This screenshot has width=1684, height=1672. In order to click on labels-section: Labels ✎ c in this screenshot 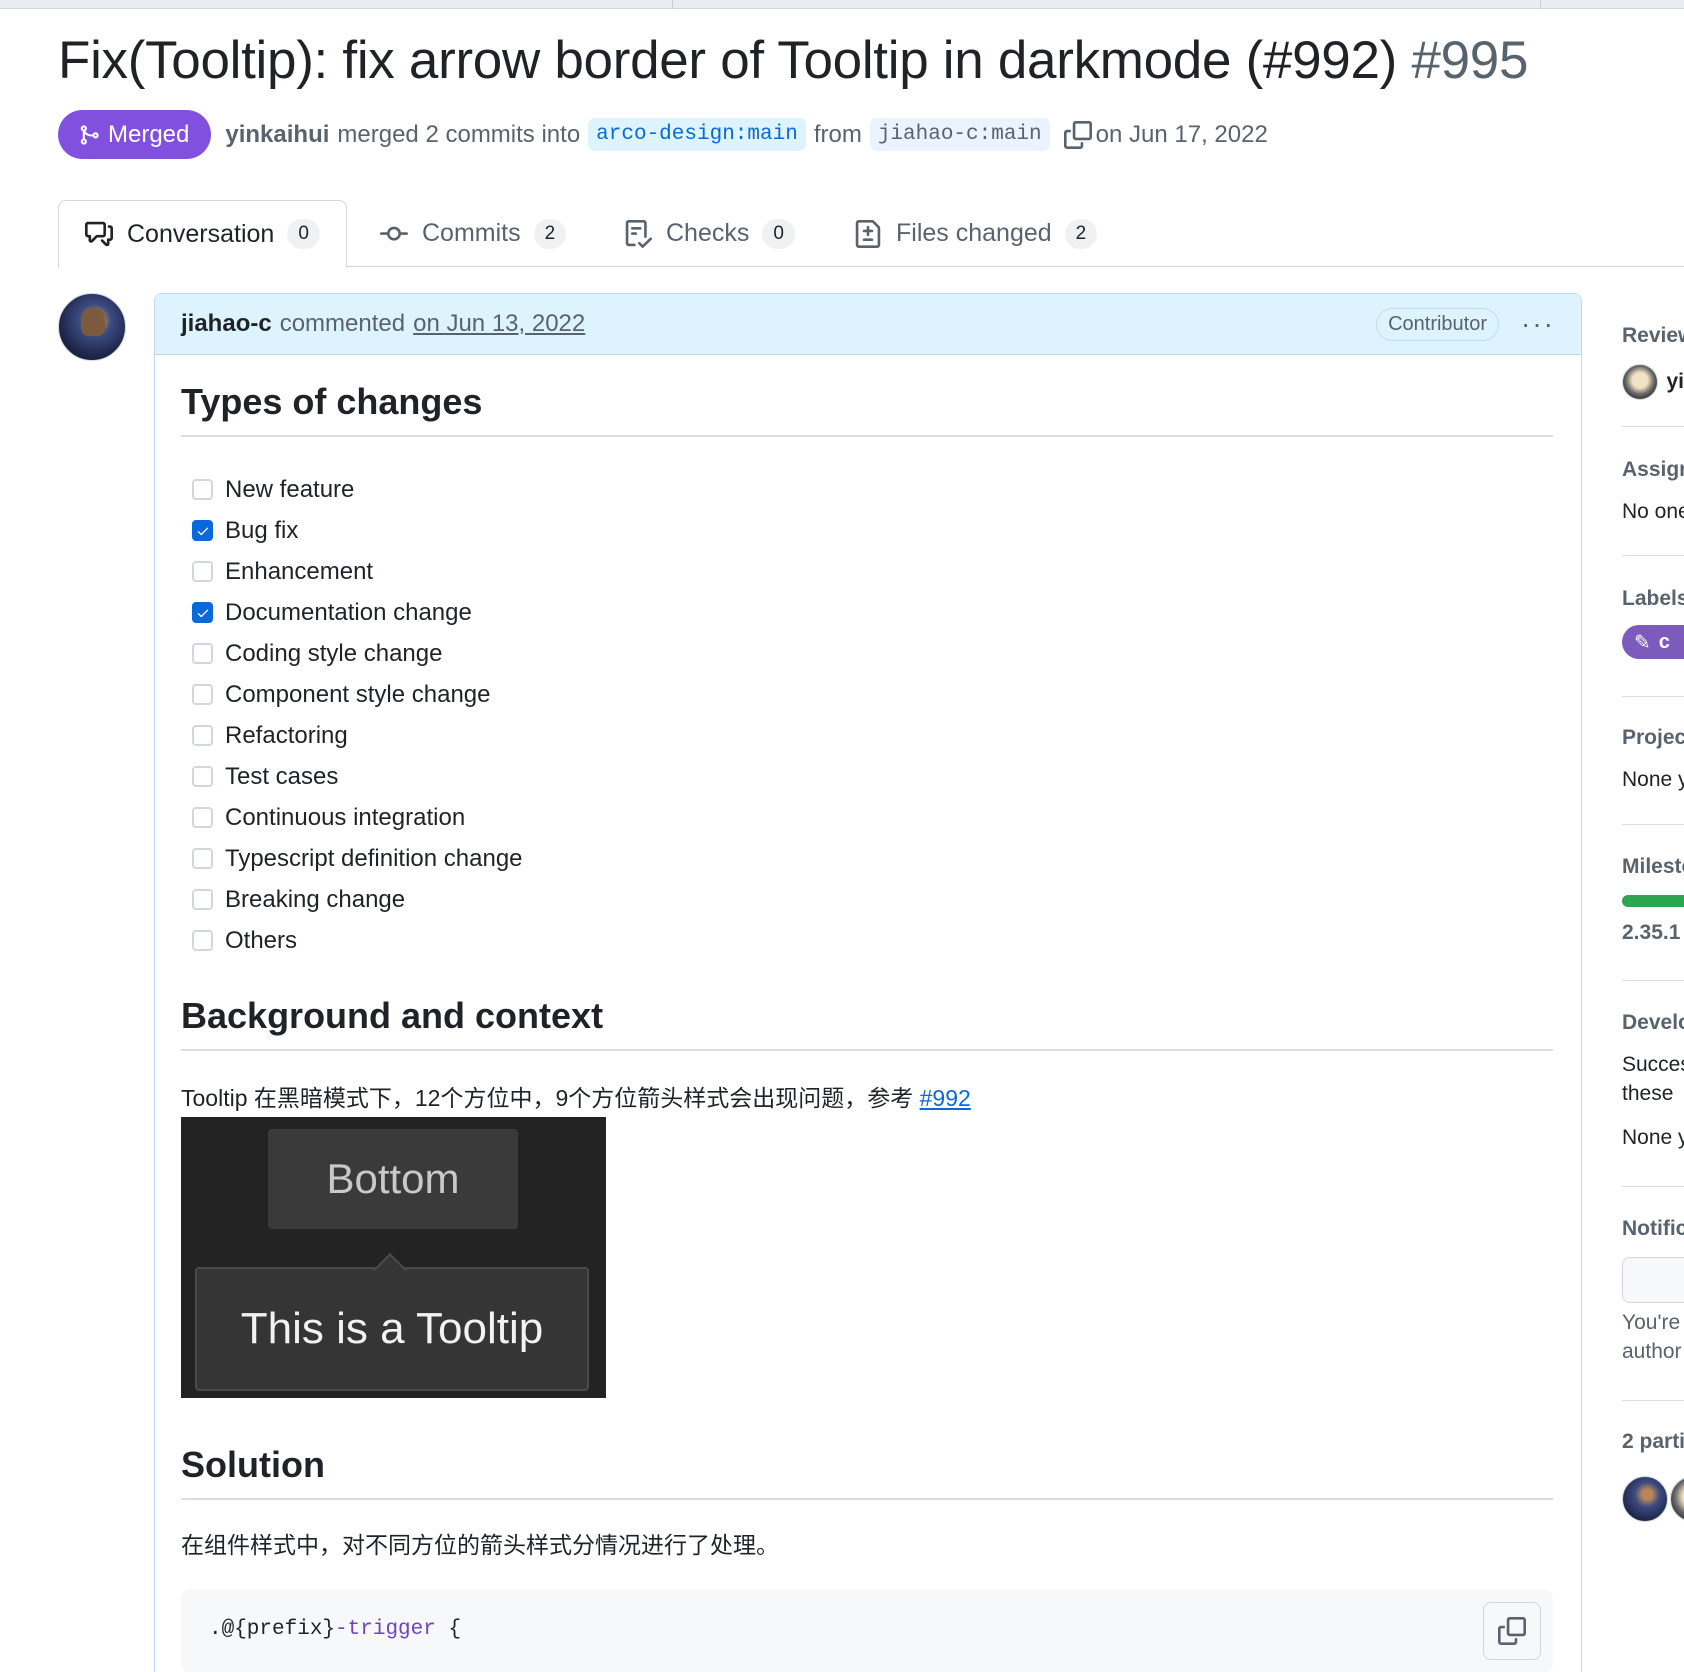, I will do `click(1653, 623)`.